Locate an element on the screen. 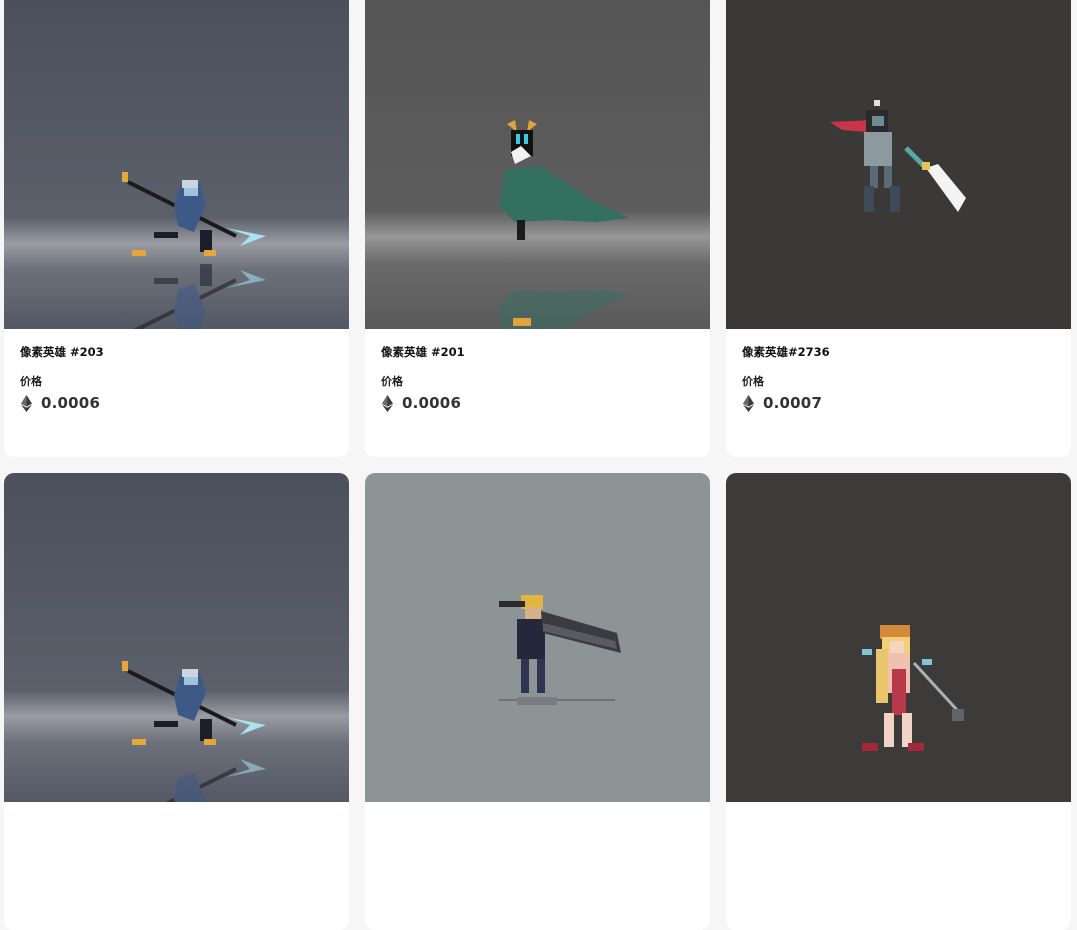  price-value: 0.0007 is located at coordinates (793, 403).